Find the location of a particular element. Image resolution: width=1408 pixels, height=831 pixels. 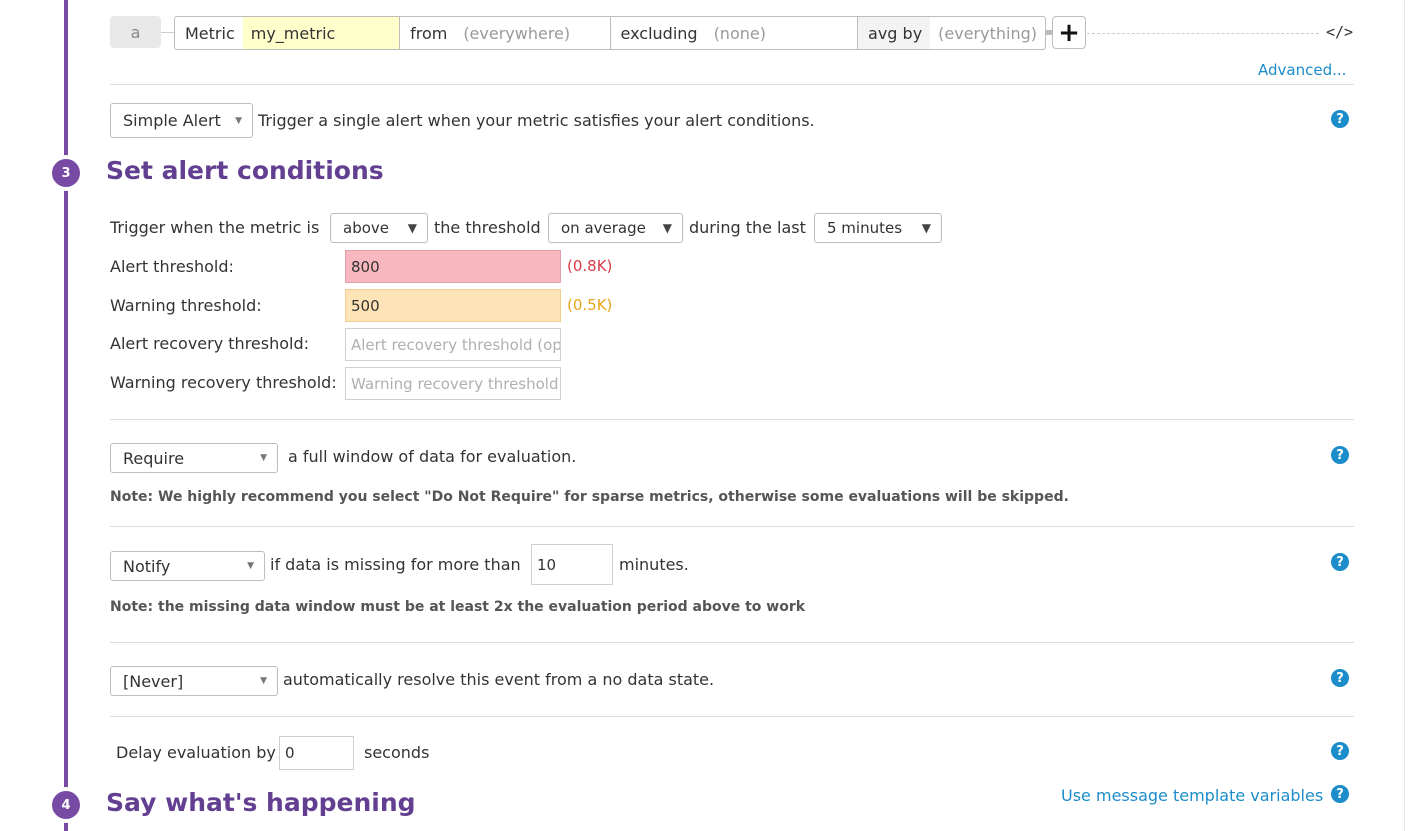

trigger-middle: the threshold is located at coordinates (487, 227).